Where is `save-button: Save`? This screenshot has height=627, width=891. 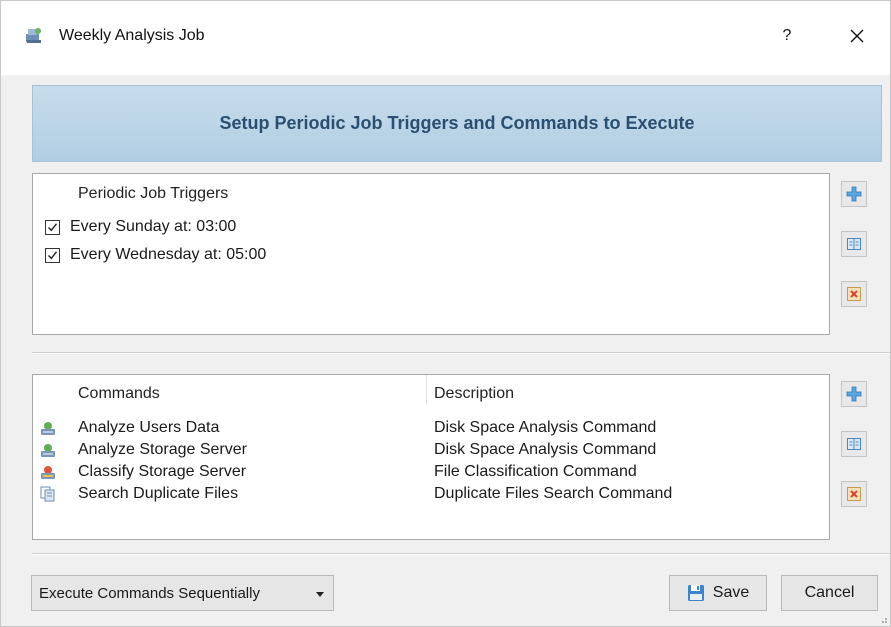
save-button: Save is located at coordinates (718, 593).